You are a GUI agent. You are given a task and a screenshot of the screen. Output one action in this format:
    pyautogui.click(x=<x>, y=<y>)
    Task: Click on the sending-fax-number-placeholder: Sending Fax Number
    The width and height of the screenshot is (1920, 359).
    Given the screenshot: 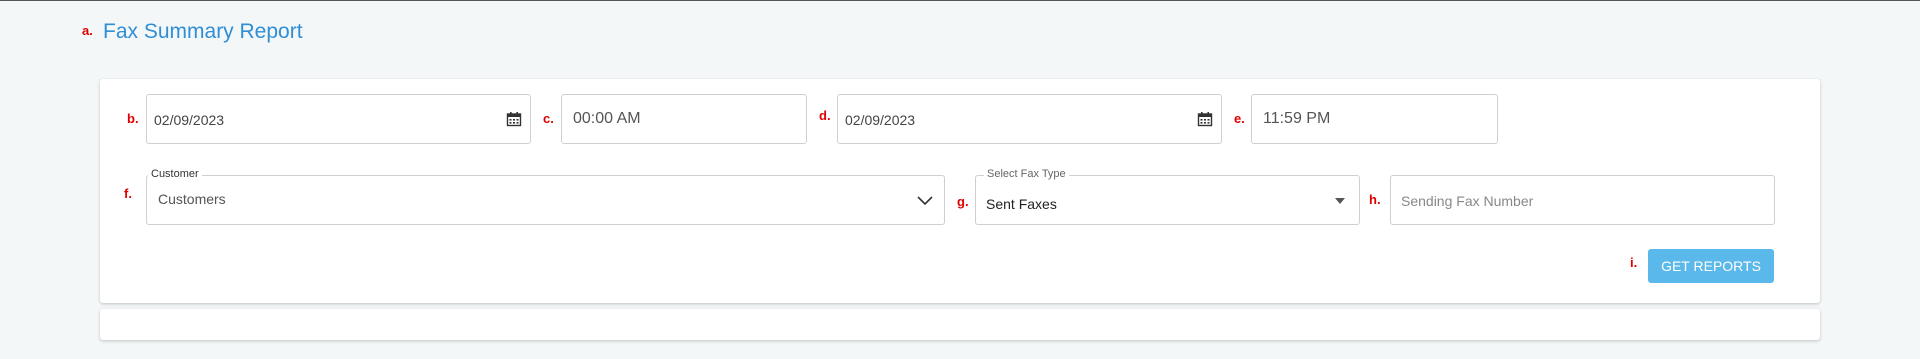 What is the action you would take?
    pyautogui.click(x=1467, y=201)
    